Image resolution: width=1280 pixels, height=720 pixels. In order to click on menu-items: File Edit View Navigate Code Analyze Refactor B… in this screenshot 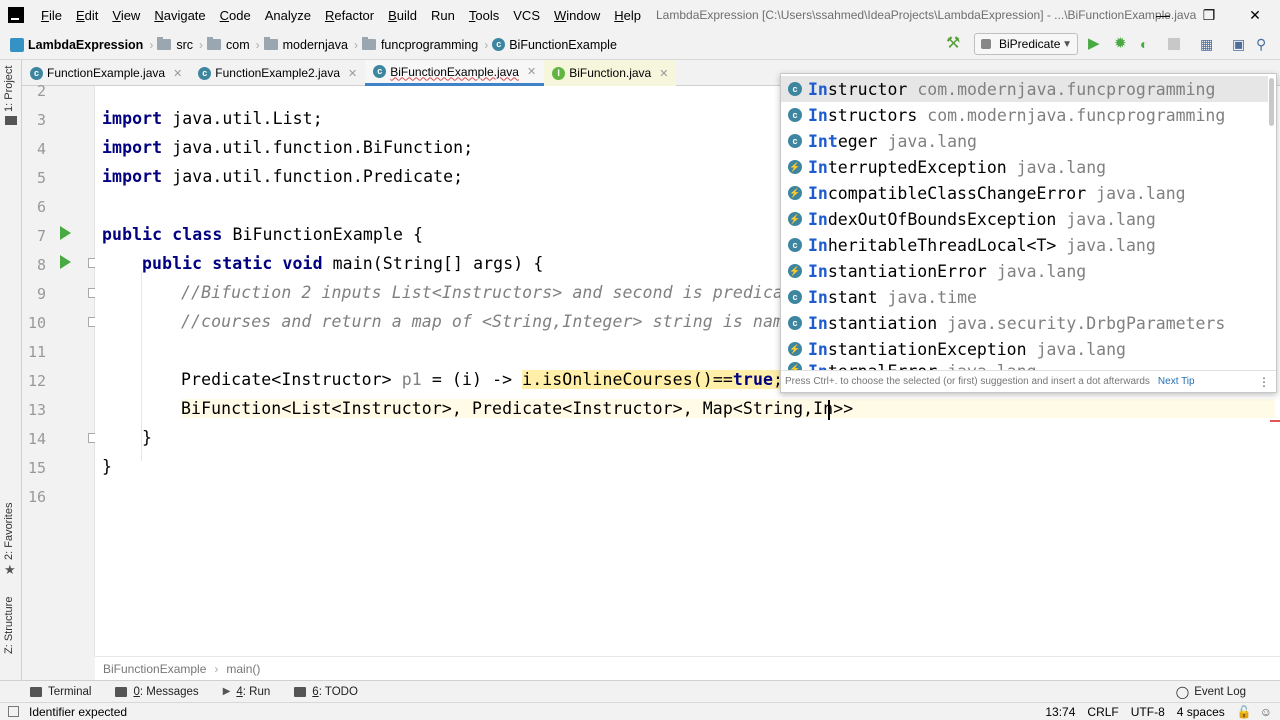, I will do `click(341, 15)`.